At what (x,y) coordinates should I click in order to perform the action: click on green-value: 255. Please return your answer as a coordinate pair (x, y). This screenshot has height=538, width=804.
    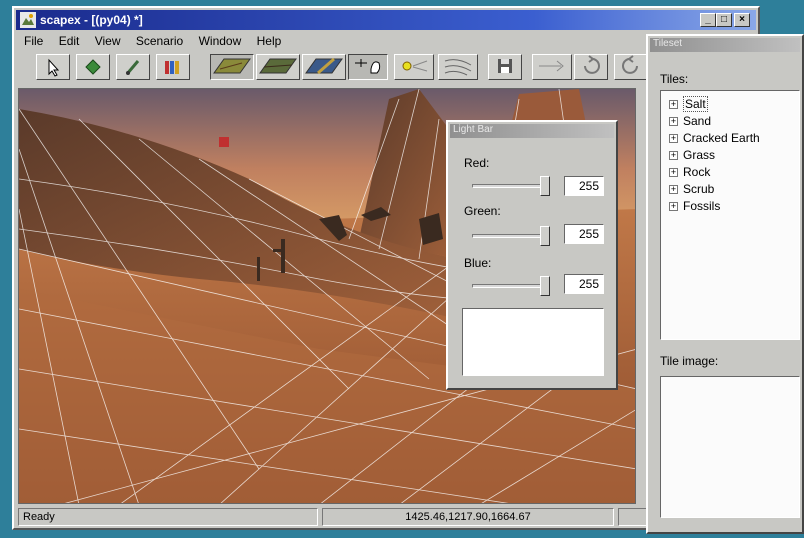
    Looking at the image, I should click on (584, 234).